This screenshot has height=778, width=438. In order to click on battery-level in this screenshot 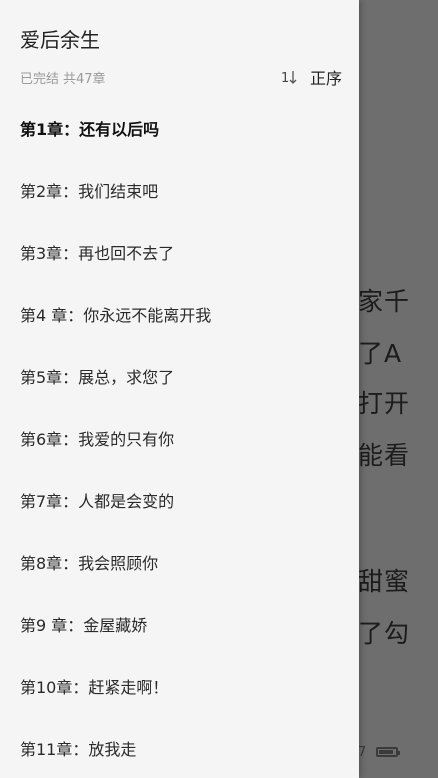, I will do `click(386, 752)`.